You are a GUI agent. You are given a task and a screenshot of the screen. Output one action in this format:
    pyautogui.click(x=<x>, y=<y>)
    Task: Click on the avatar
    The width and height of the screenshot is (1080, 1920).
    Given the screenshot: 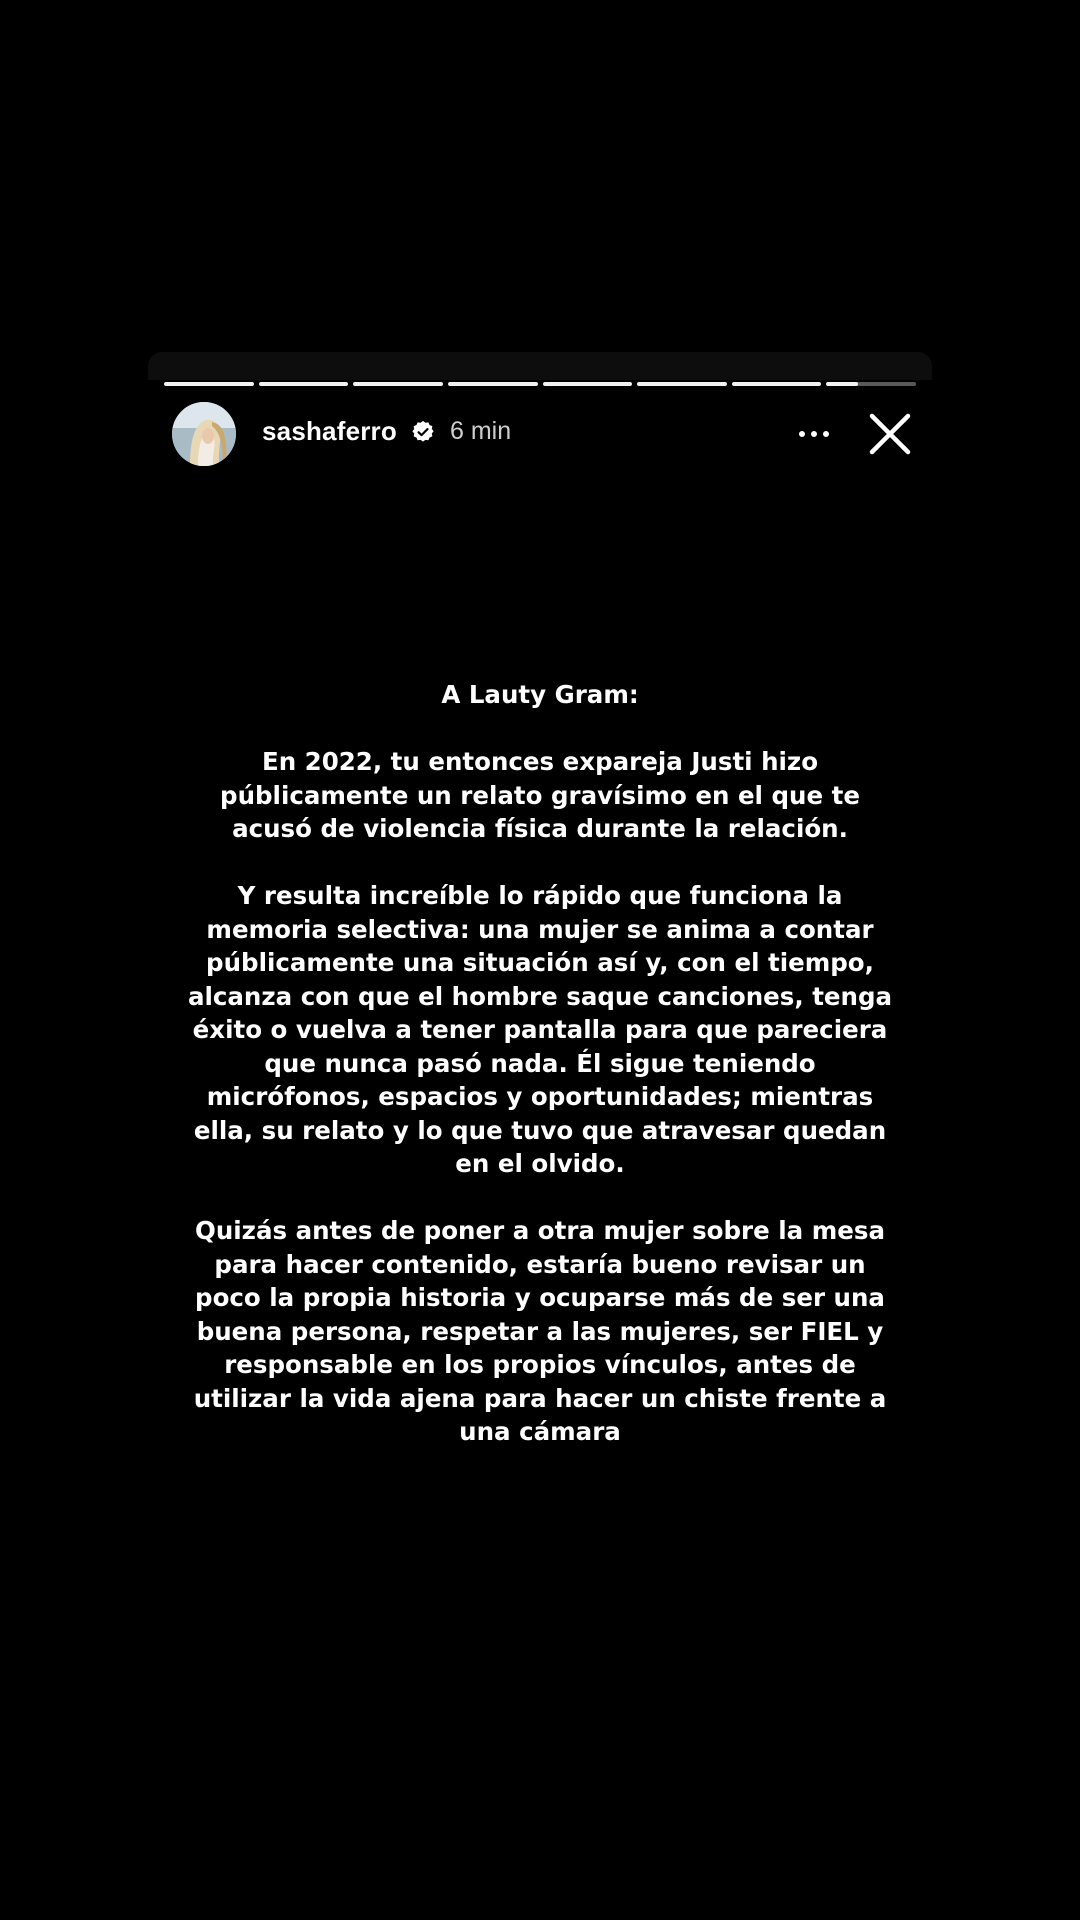 What is the action you would take?
    pyautogui.click(x=204, y=434)
    